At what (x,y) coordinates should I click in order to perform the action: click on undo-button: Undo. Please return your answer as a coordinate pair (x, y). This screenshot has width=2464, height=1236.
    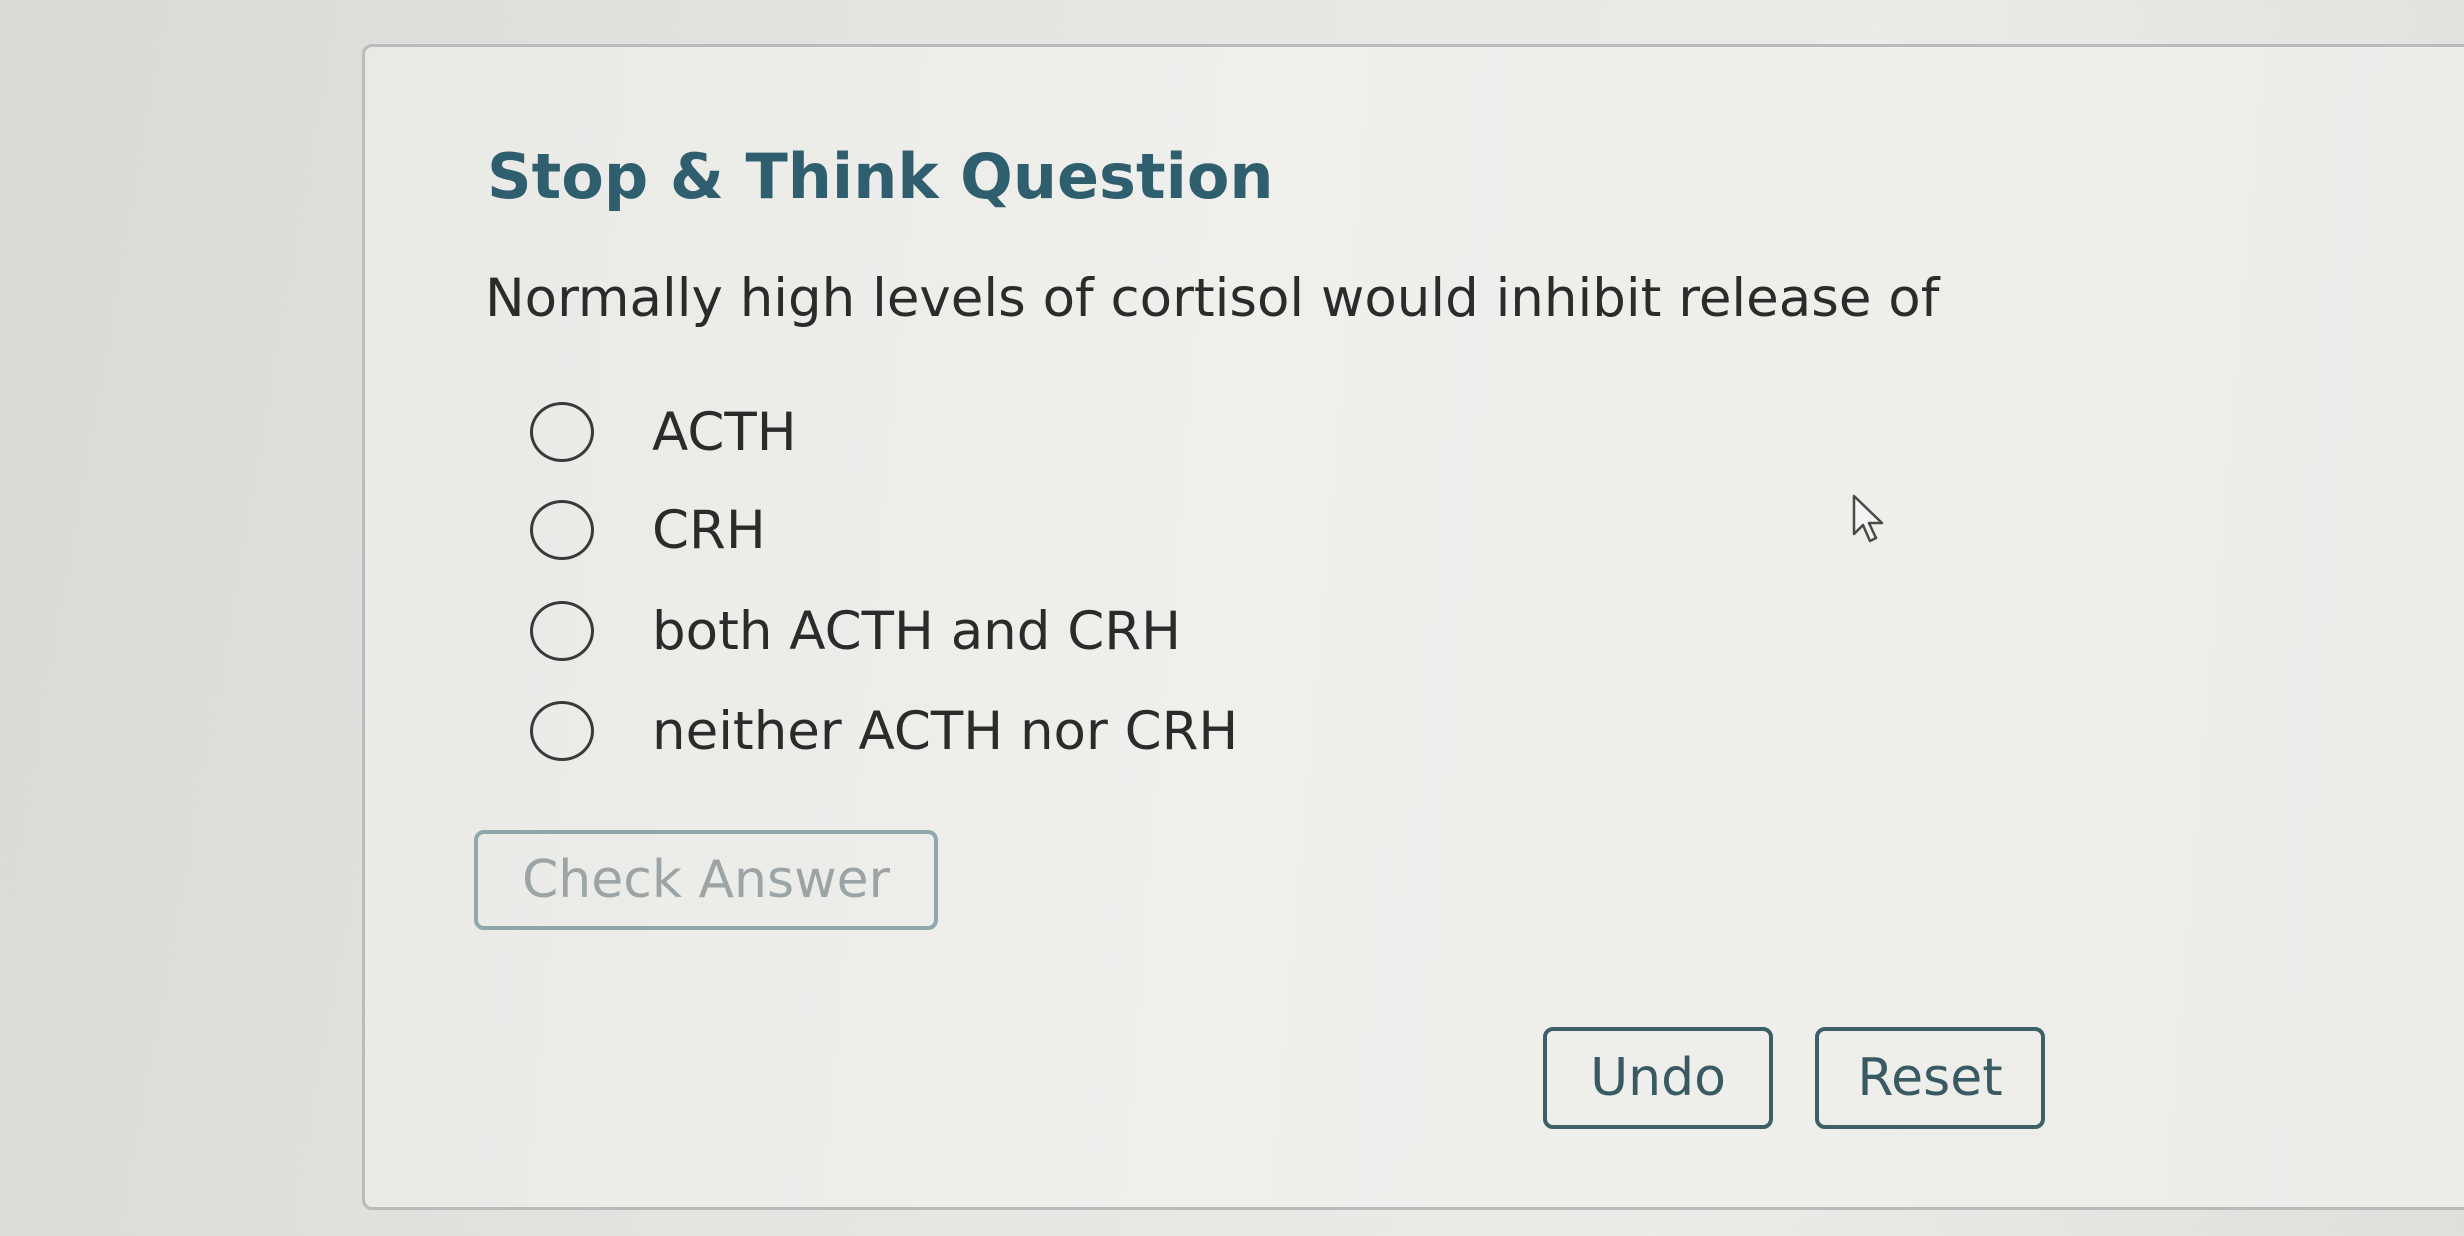
    Looking at the image, I should click on (1658, 1078).